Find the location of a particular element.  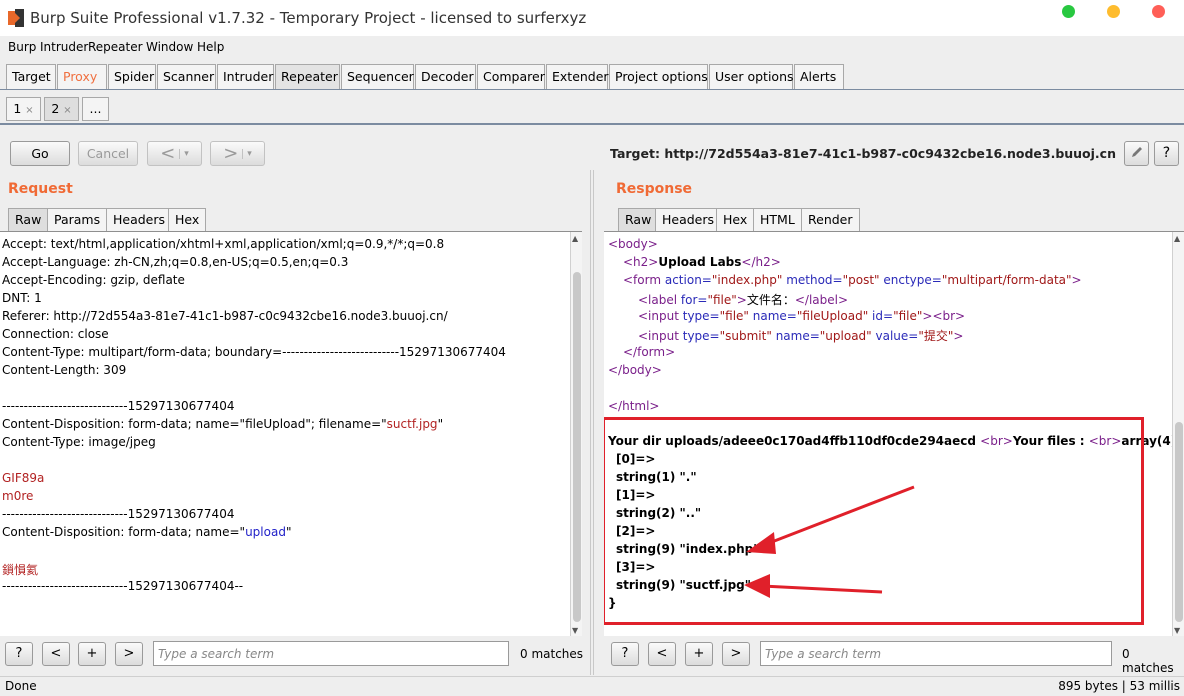

request-scrollbar: ▲ ▼ is located at coordinates (576, 434).